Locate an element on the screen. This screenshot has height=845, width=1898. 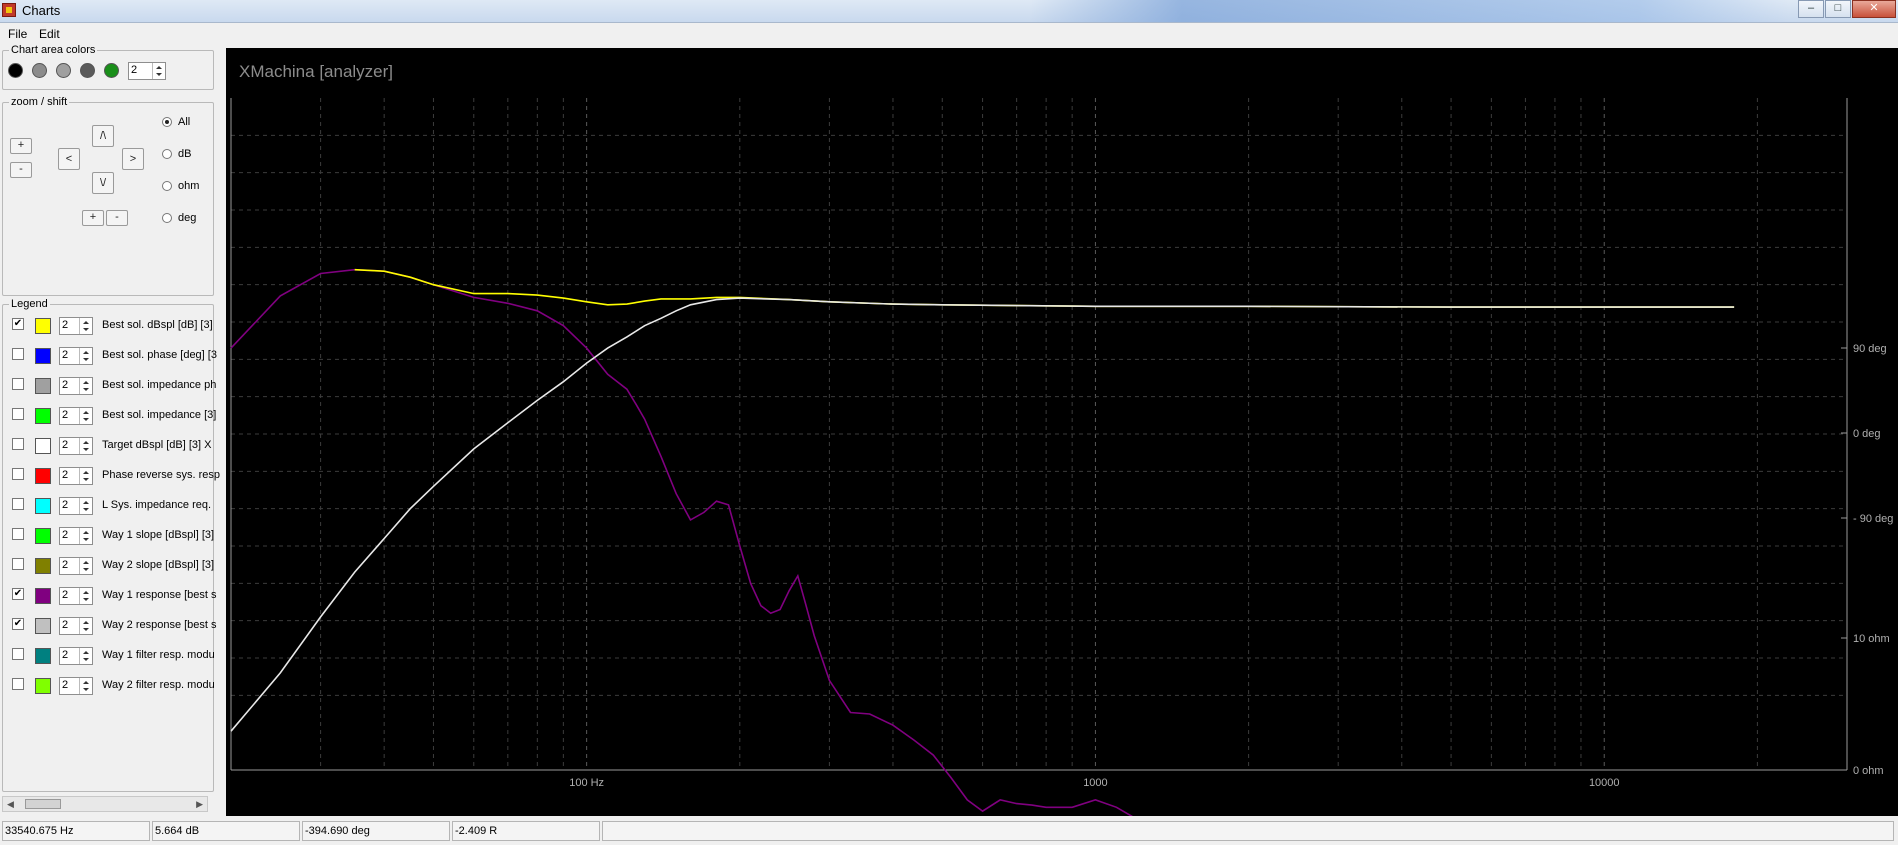
legend-horizontal-scrollbar: ◀ ▶ is located at coordinates (105, 804).